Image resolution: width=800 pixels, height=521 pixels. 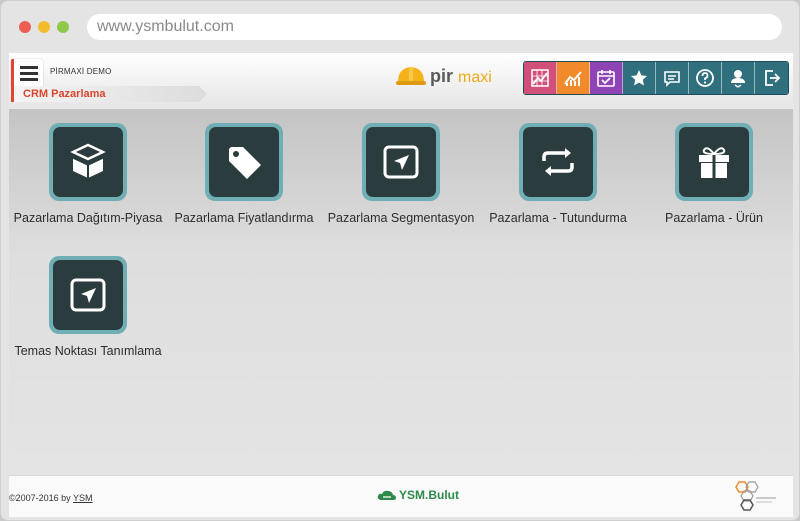 What do you see at coordinates (44, 27) in the screenshot?
I see `minimize-window-dot` at bounding box center [44, 27].